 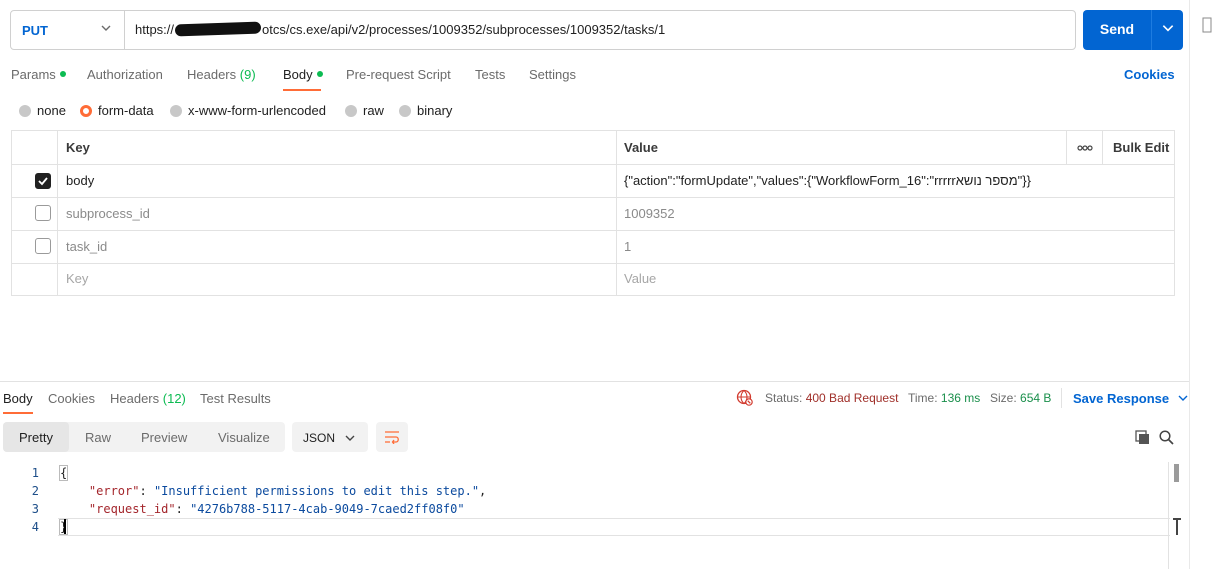 I want to click on line-number: 2, so click(x=35, y=491).